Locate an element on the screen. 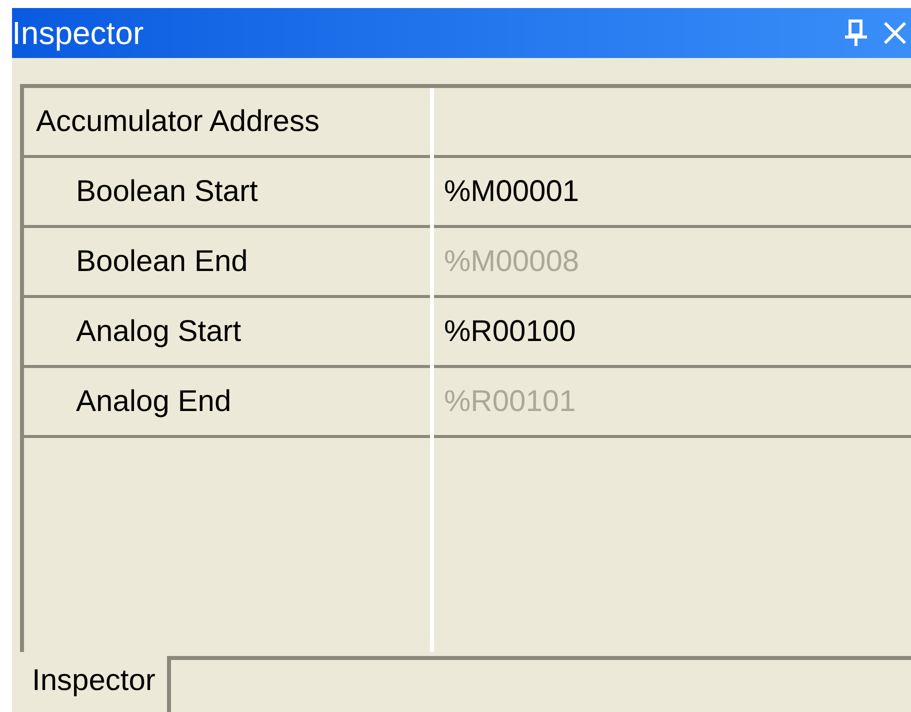  window-title: Inspector is located at coordinates (78, 33).